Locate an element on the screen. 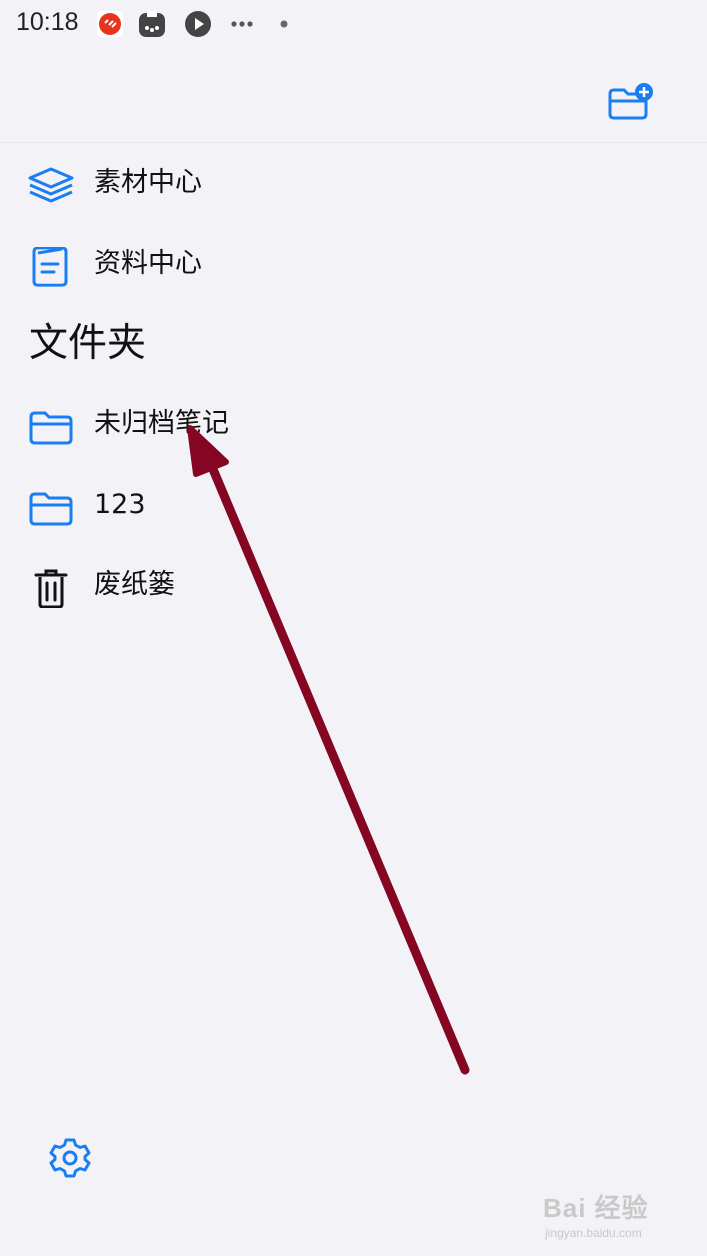 This screenshot has width=707, height=1256. nav-item-material-center: 素材中心 is located at coordinates (353, 183).